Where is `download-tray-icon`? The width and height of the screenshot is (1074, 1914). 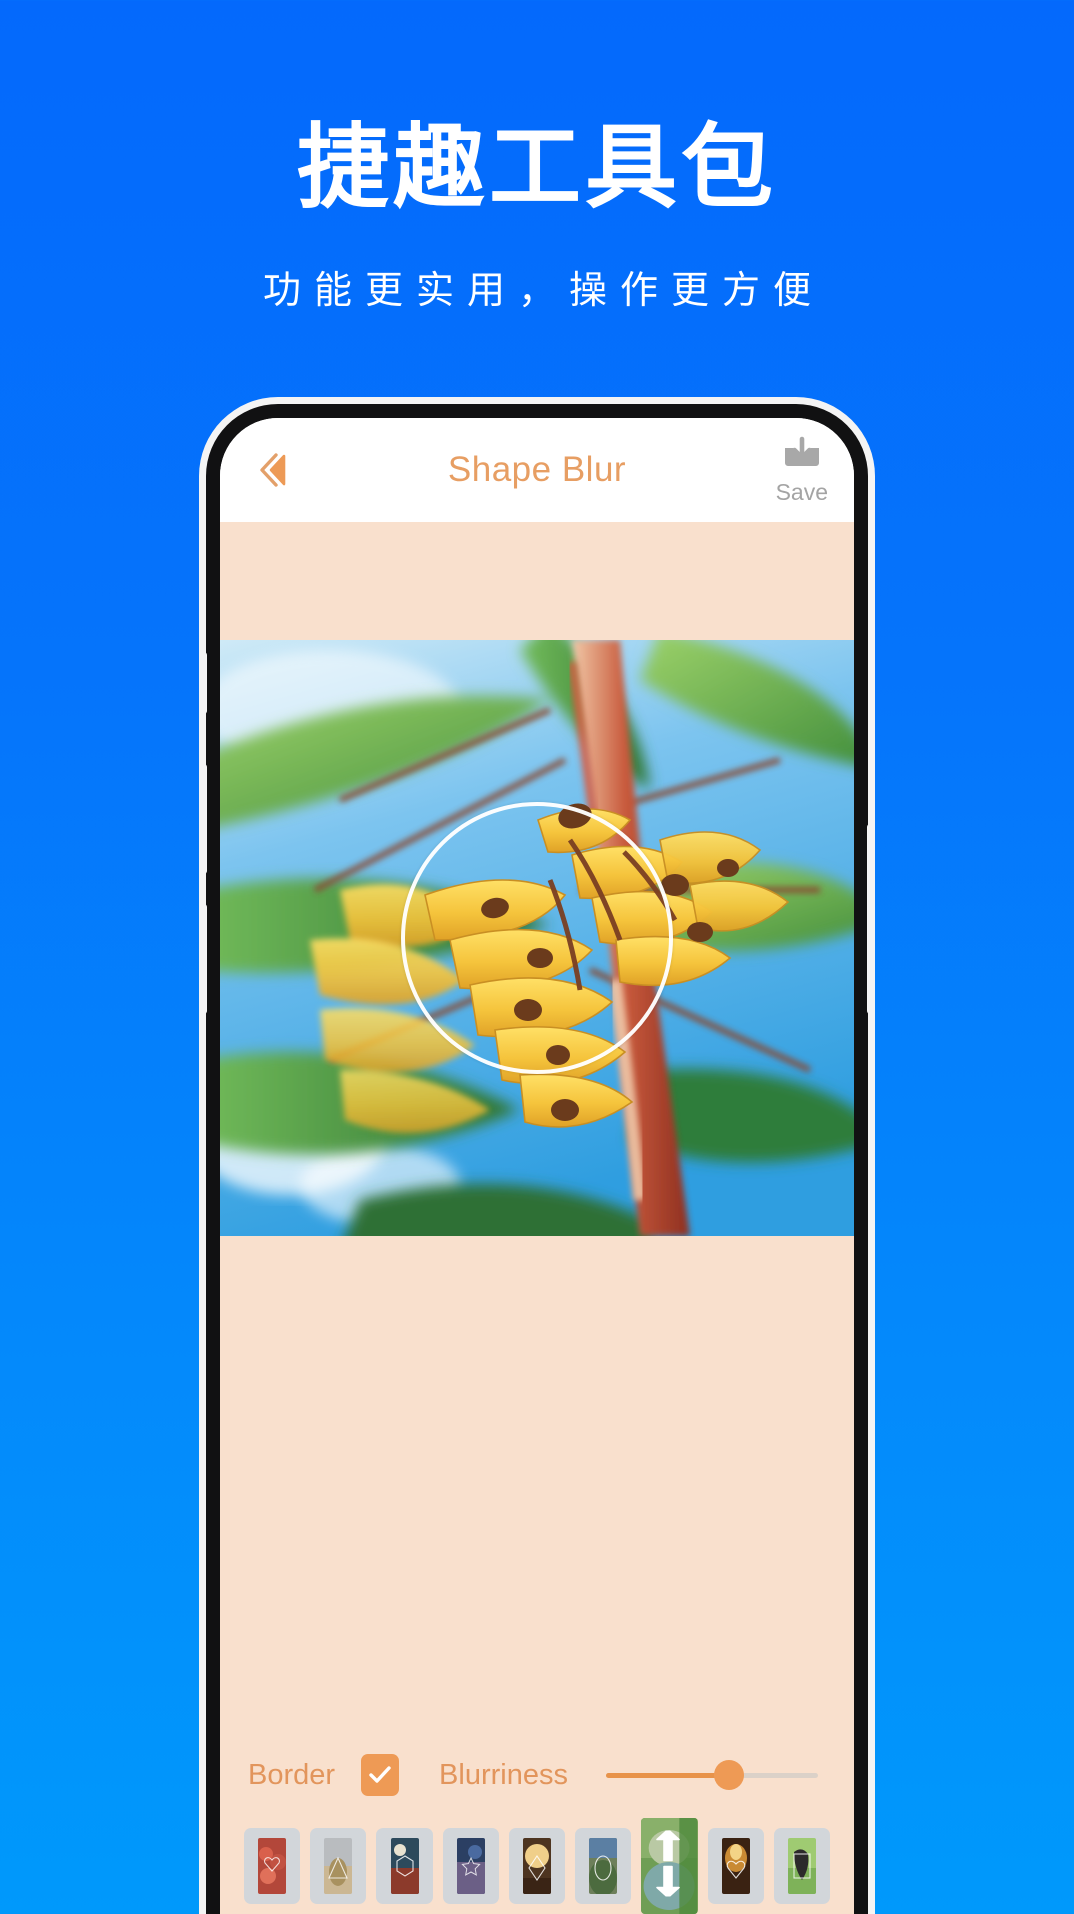 download-tray-icon is located at coordinates (802, 457).